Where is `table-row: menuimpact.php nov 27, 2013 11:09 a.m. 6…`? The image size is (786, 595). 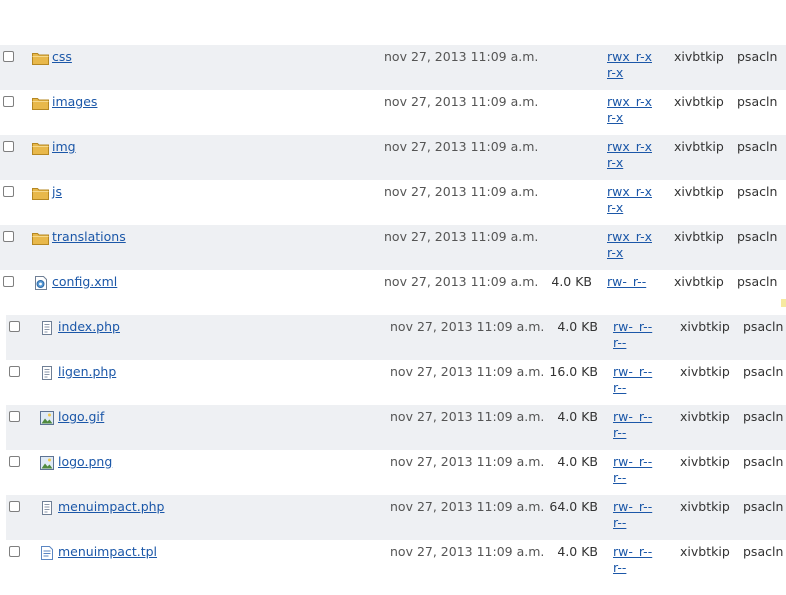
table-row: menuimpact.php nov 27, 2013 11:09 a.m. 6… is located at coordinates (396, 517).